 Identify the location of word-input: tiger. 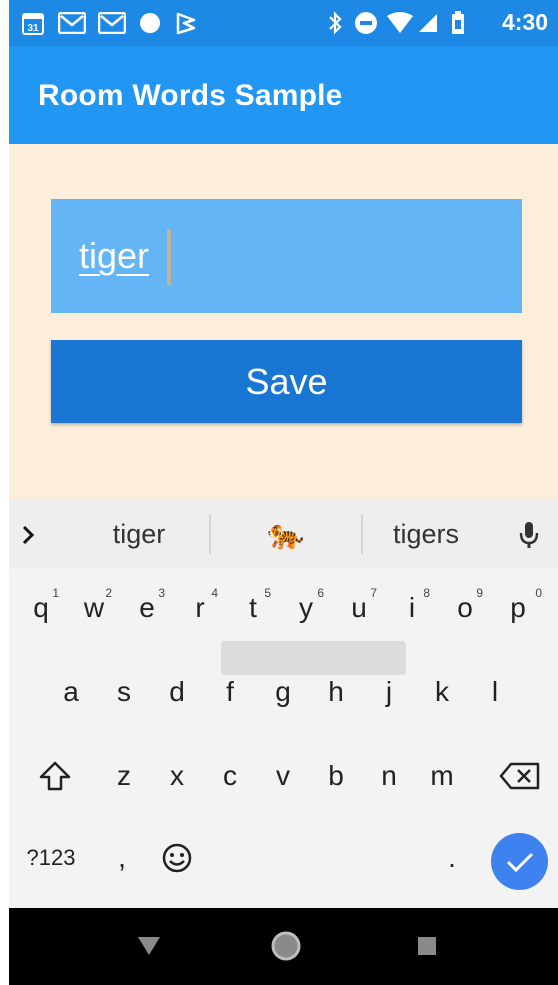
(286, 256).